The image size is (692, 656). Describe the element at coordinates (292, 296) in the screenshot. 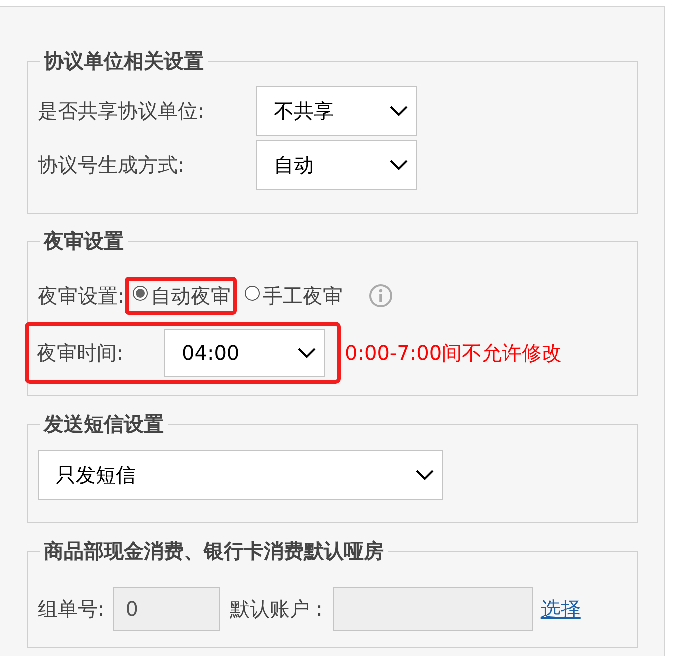

I see `radio-option: 手工夜审` at that location.